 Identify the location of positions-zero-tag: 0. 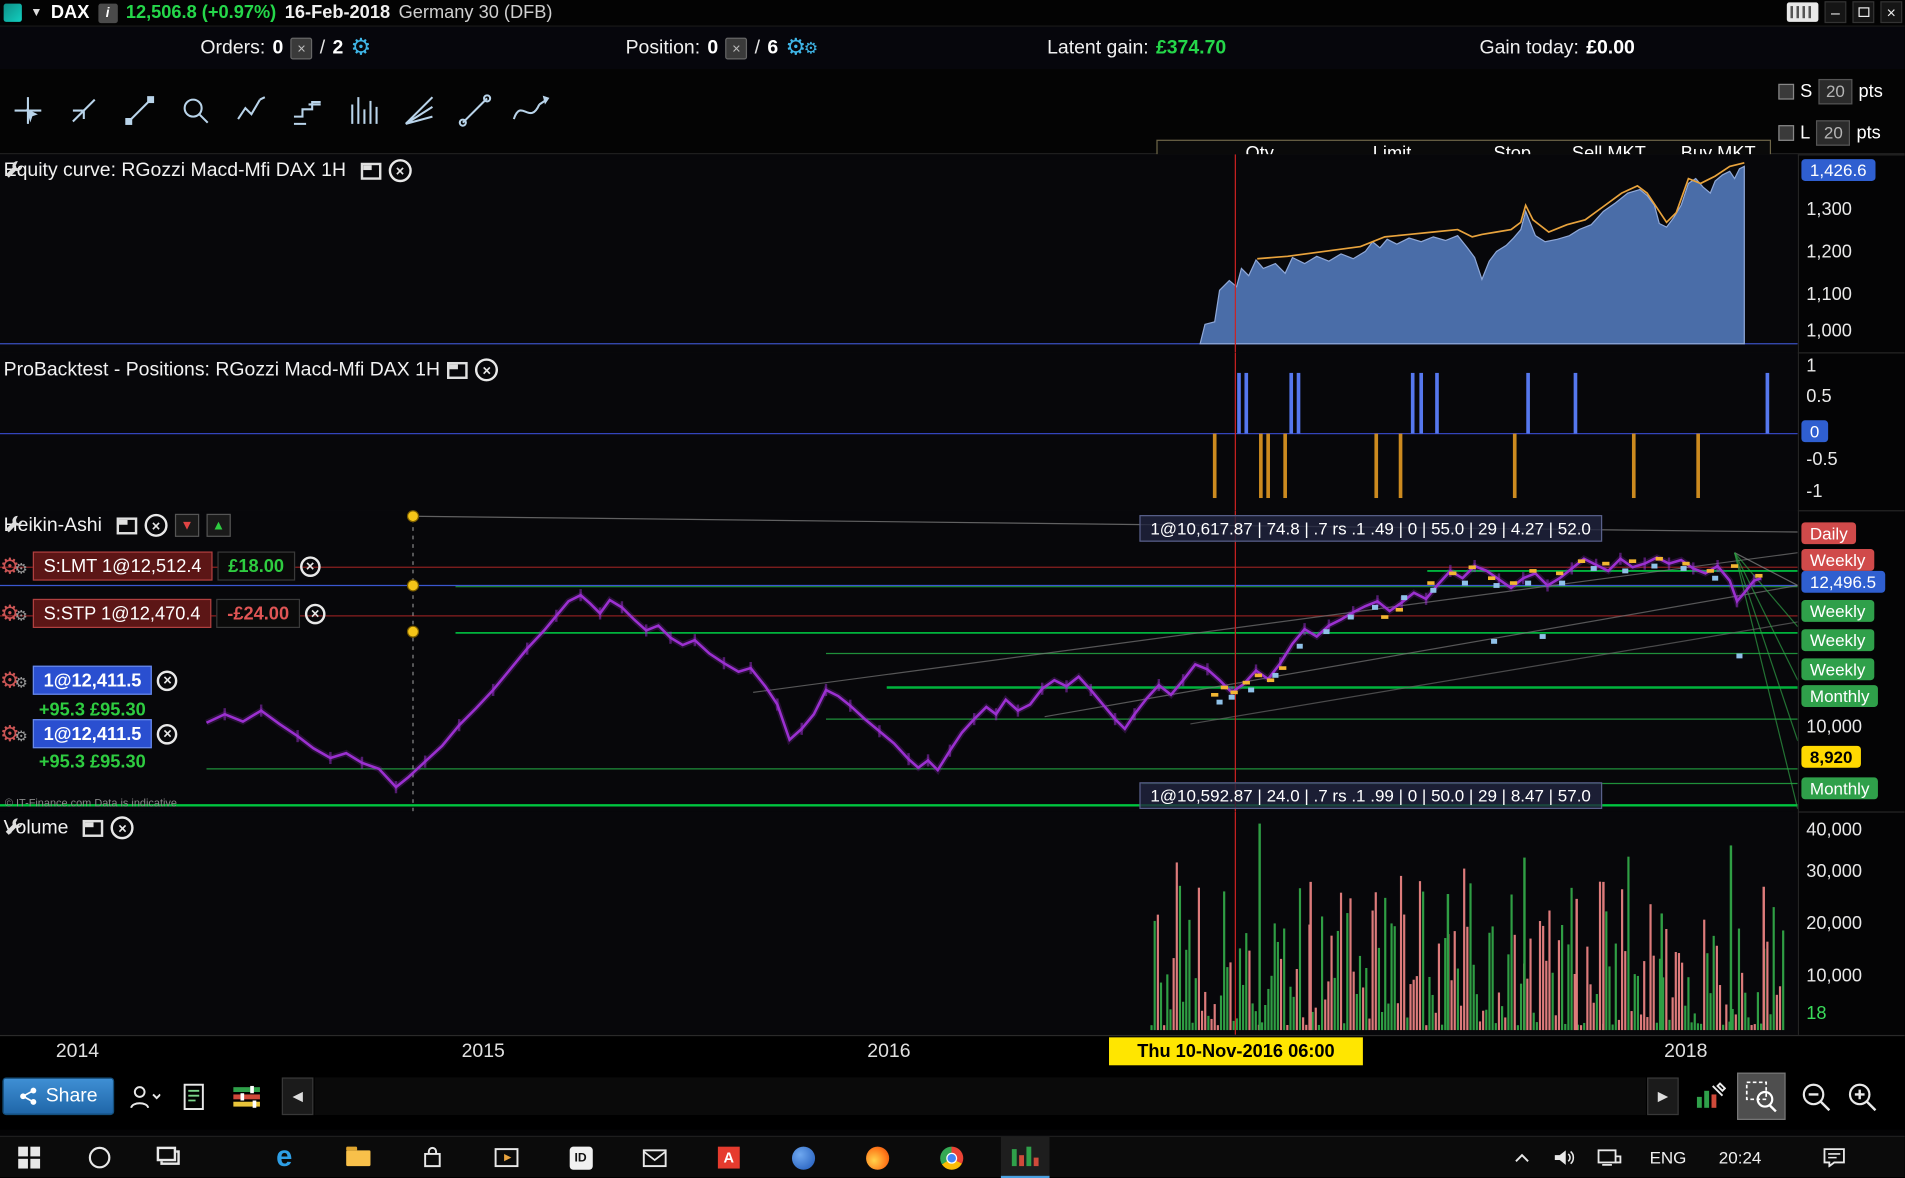
(1814, 431).